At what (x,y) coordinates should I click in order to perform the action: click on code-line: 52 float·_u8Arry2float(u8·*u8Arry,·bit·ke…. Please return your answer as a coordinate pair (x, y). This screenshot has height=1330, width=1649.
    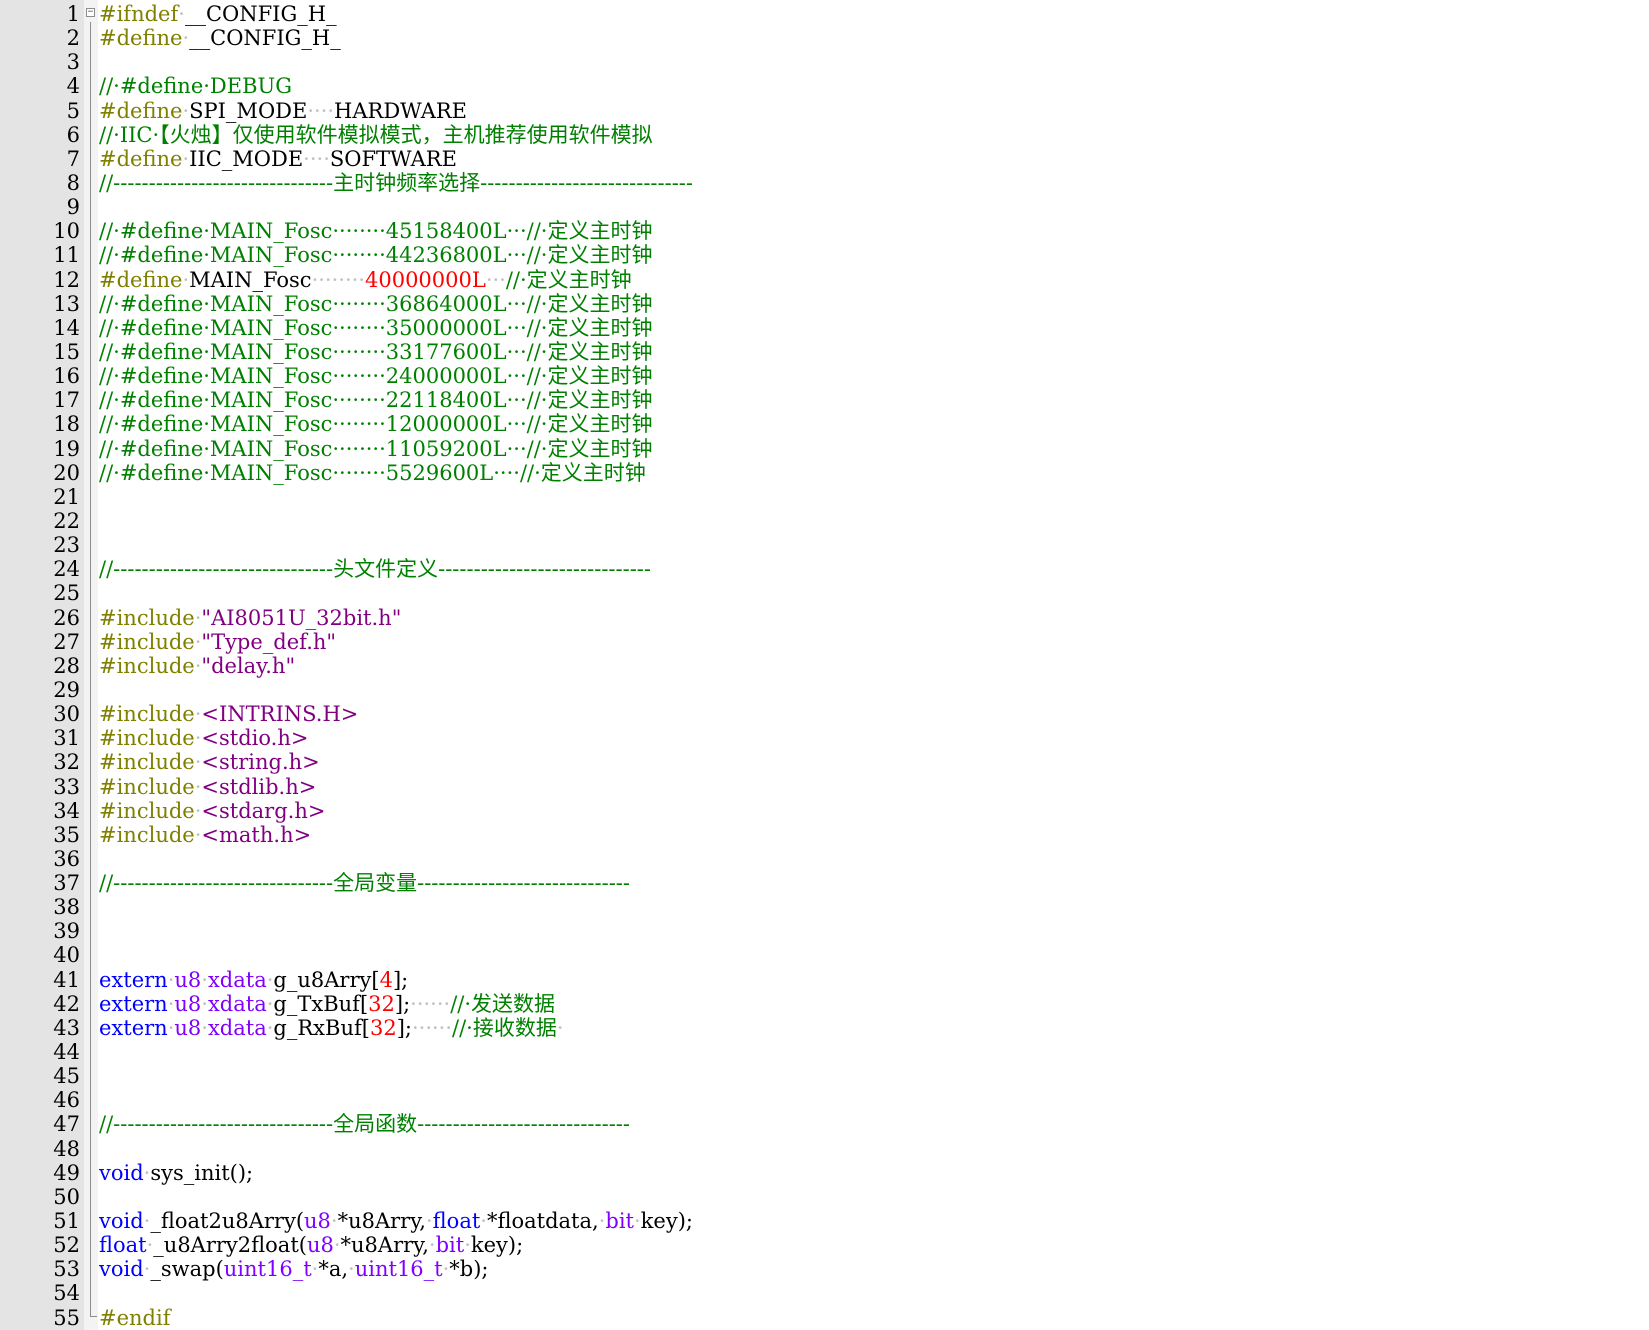
    Looking at the image, I should click on (824, 1245).